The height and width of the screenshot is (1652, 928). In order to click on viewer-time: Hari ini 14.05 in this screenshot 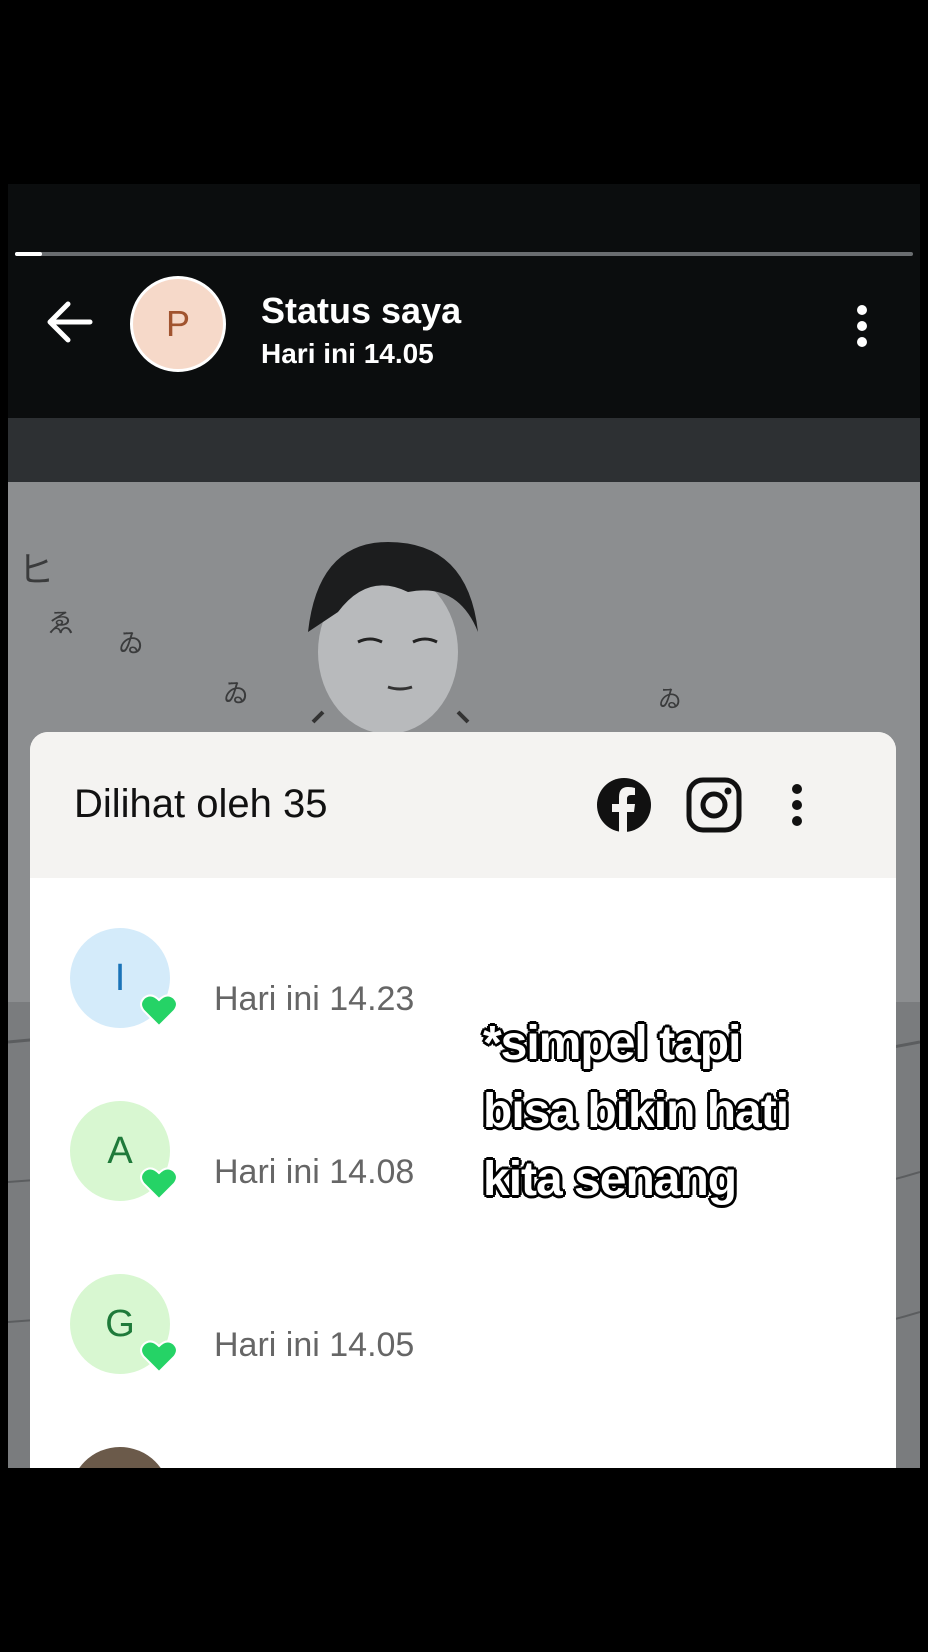, I will do `click(314, 1345)`.